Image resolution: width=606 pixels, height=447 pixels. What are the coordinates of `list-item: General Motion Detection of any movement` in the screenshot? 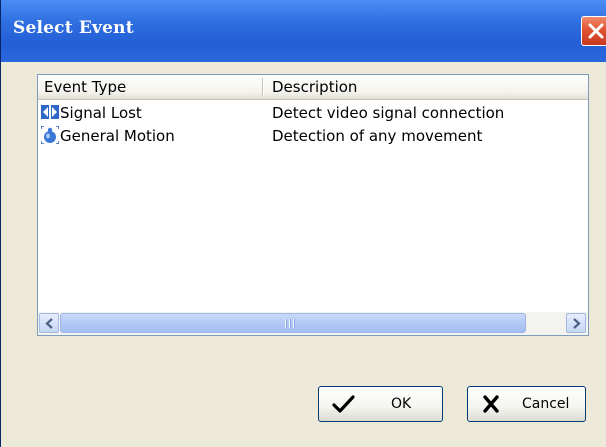 It's located at (313, 136).